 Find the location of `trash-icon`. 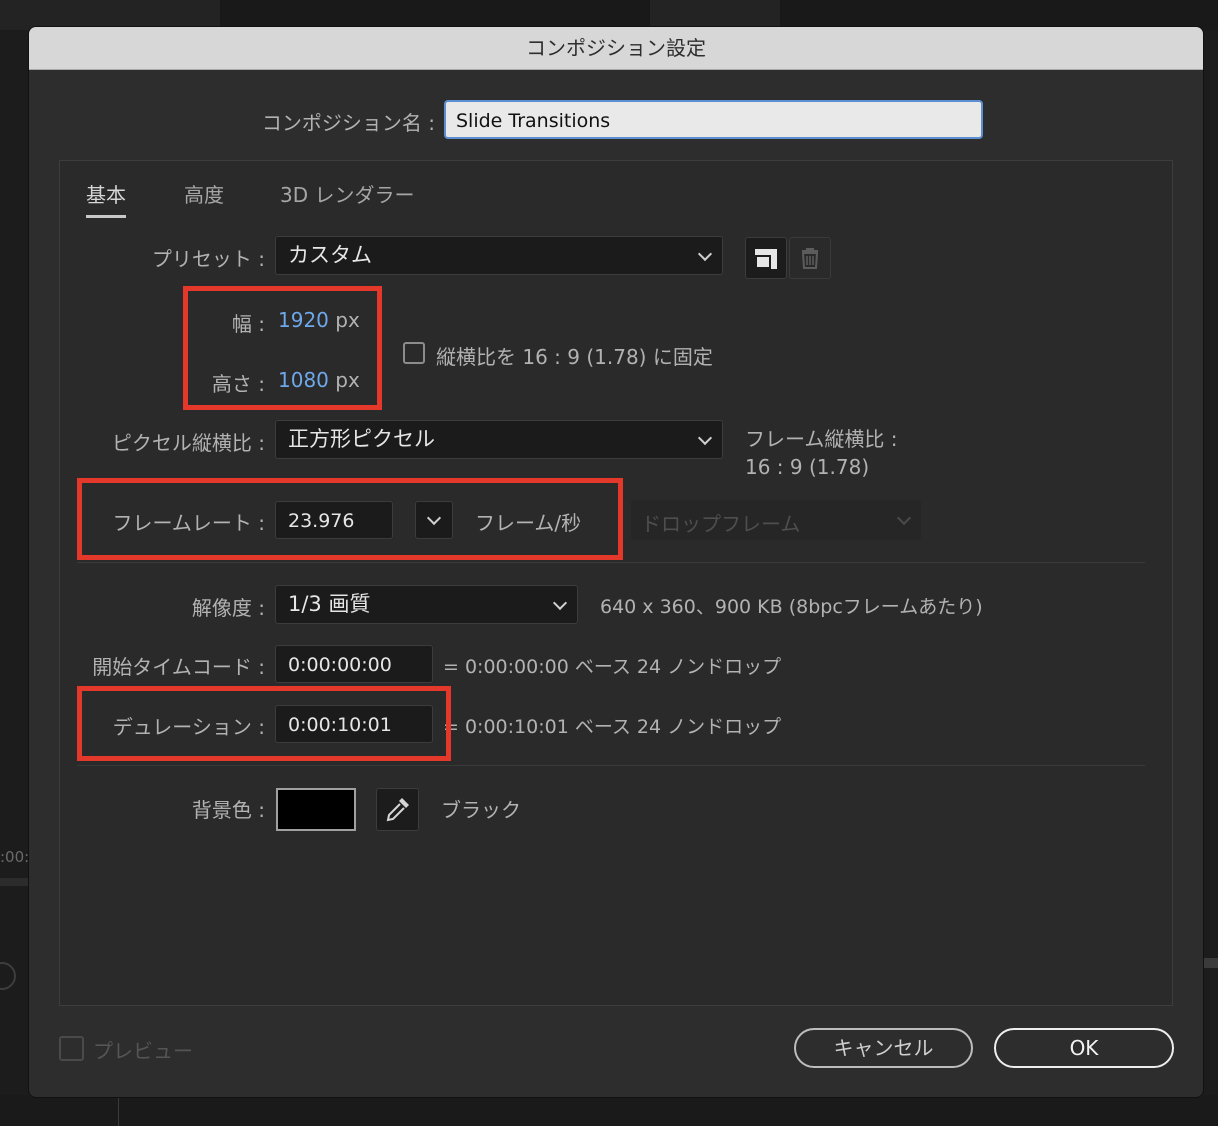

trash-icon is located at coordinates (810, 258).